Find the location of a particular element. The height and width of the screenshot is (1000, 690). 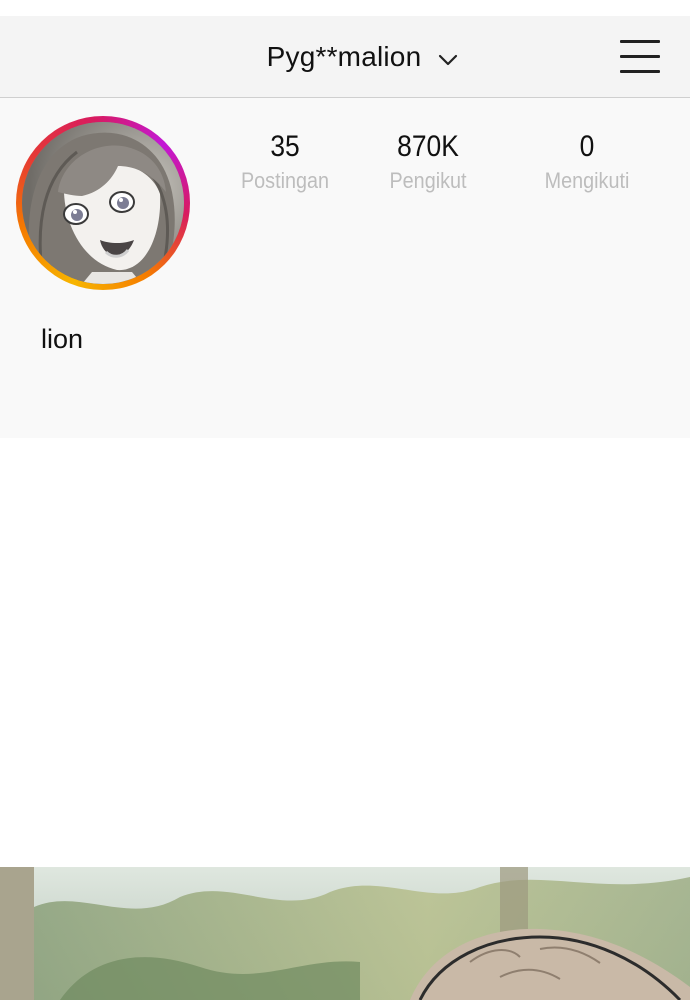

hamburger-menu-icon is located at coordinates (640, 57).